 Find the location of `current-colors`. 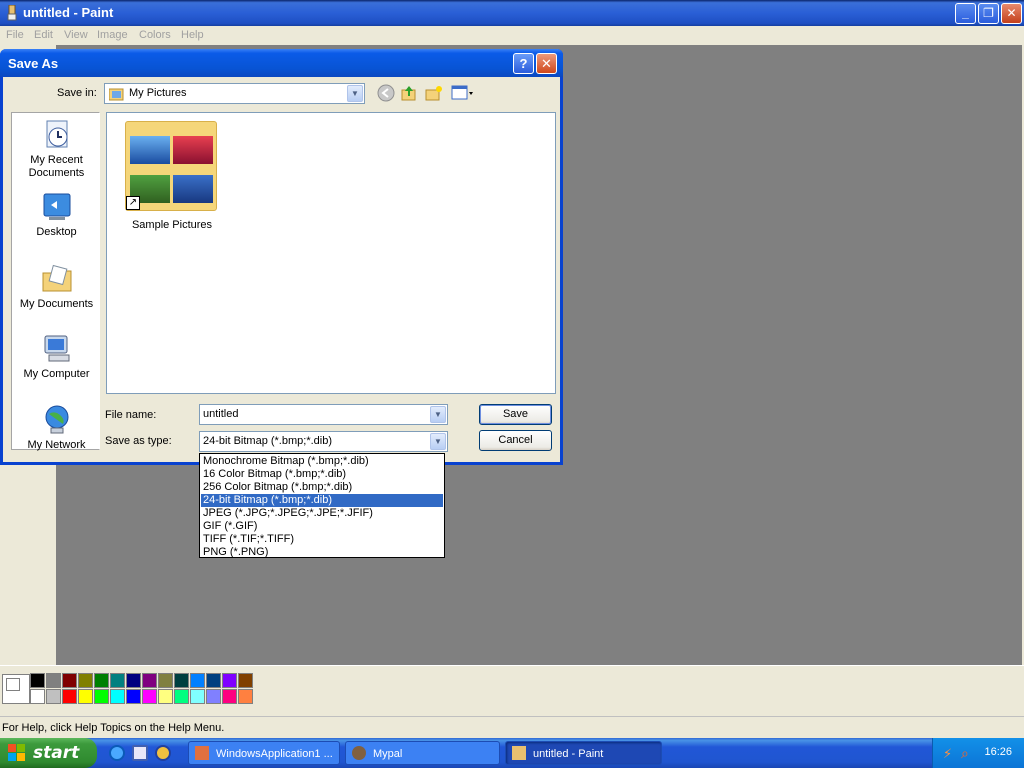

current-colors is located at coordinates (16, 689).